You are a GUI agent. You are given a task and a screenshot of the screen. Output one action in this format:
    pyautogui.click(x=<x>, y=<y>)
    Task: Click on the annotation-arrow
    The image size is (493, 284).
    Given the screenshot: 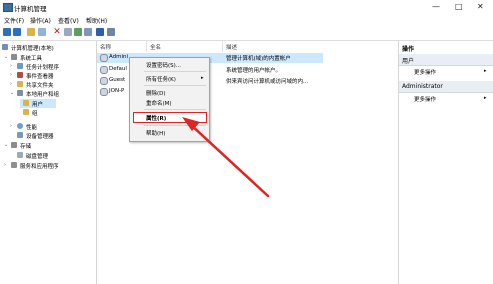 What is the action you would take?
    pyautogui.click(x=226, y=157)
    